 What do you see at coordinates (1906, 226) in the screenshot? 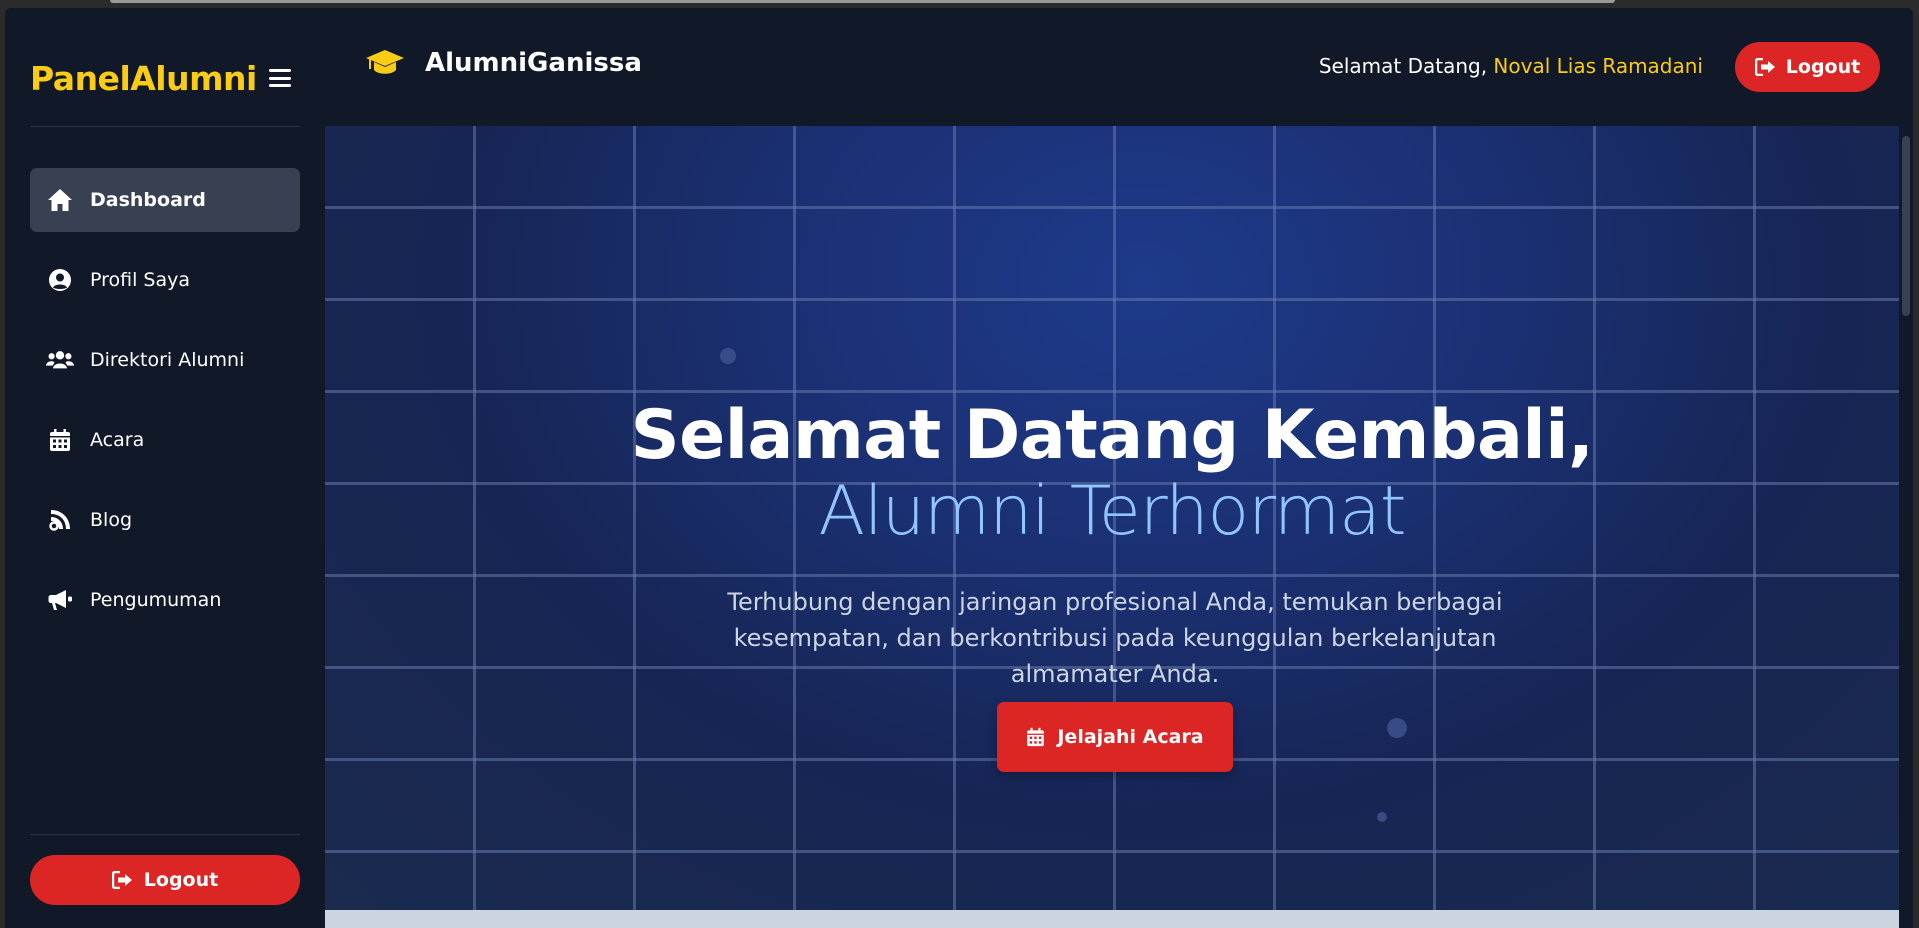
I see `scrollbar-thumb` at bounding box center [1906, 226].